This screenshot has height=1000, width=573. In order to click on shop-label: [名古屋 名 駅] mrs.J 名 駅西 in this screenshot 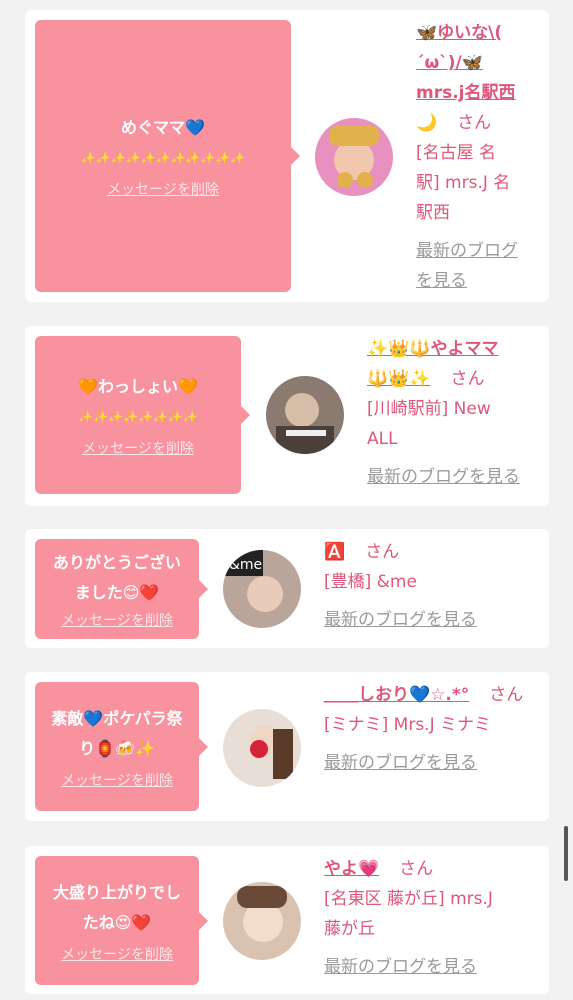, I will do `click(476, 183)`.